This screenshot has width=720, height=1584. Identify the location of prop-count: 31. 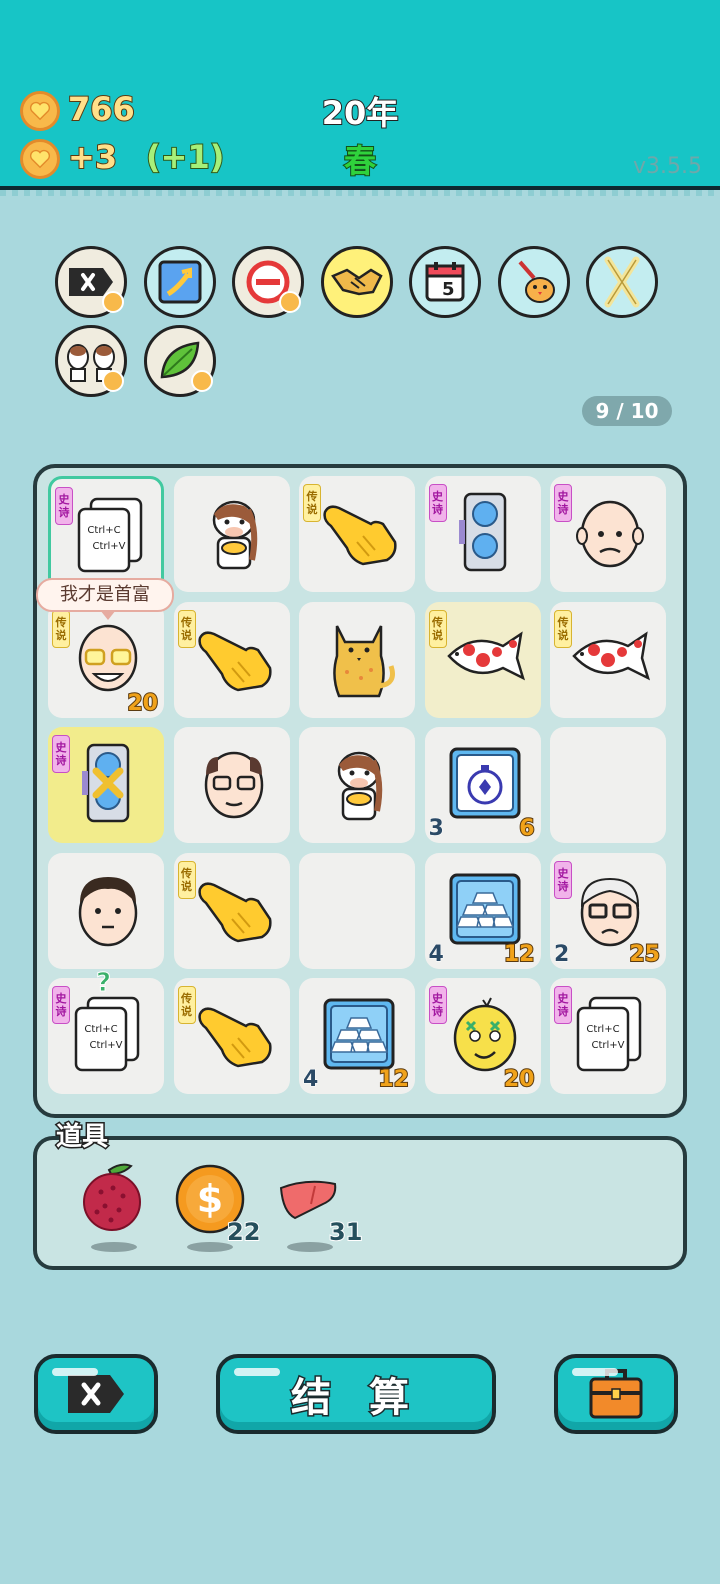
(345, 1232).